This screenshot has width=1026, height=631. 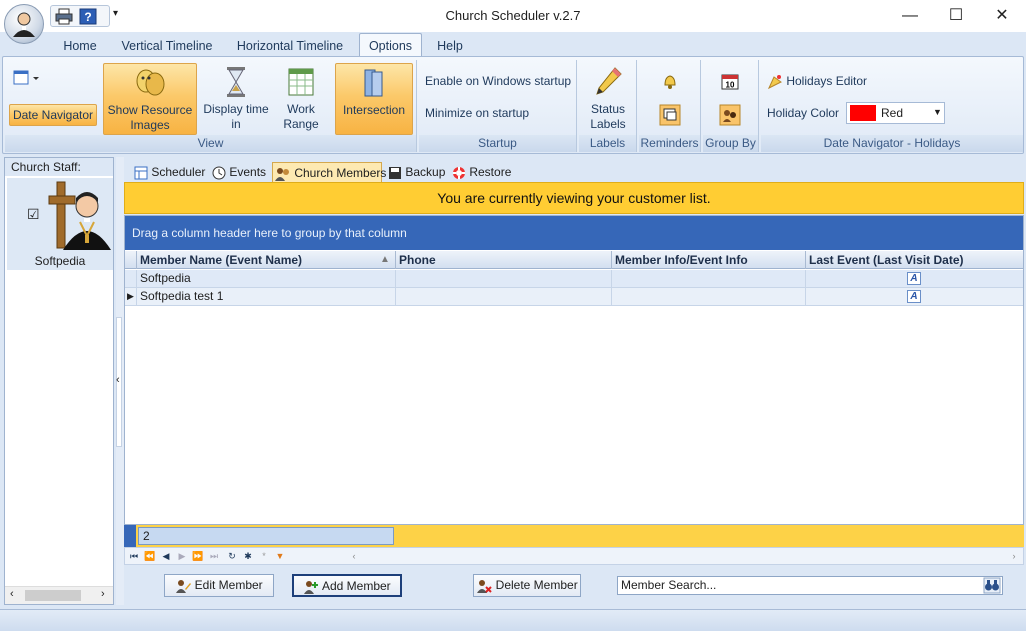 I want to click on church-staff-header: Church Staff:, so click(x=59, y=167).